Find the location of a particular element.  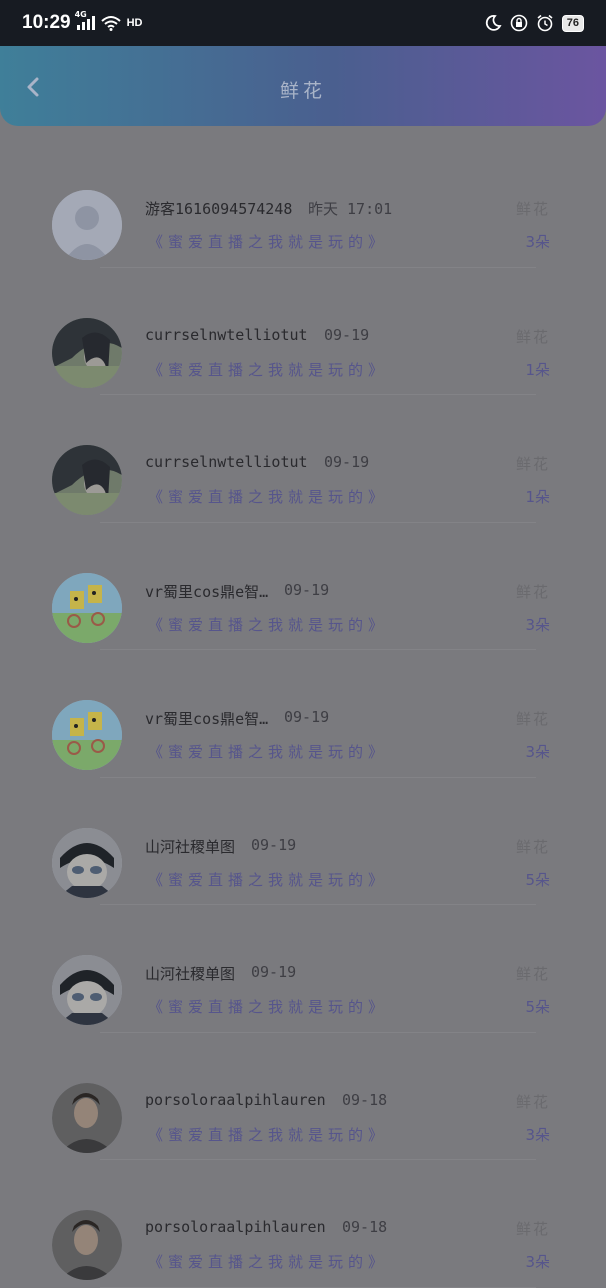

status-bar: 10:29 4G HD 76 is located at coordinates (303, 23).